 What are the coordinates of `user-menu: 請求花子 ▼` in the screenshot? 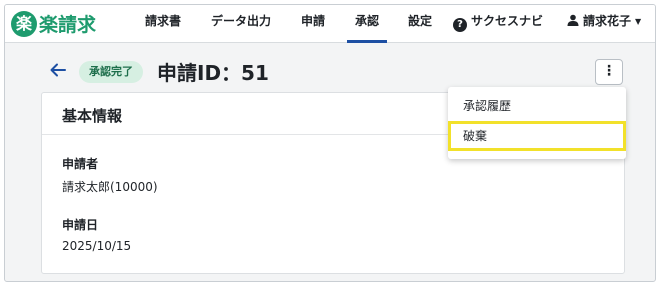 It's located at (604, 24).